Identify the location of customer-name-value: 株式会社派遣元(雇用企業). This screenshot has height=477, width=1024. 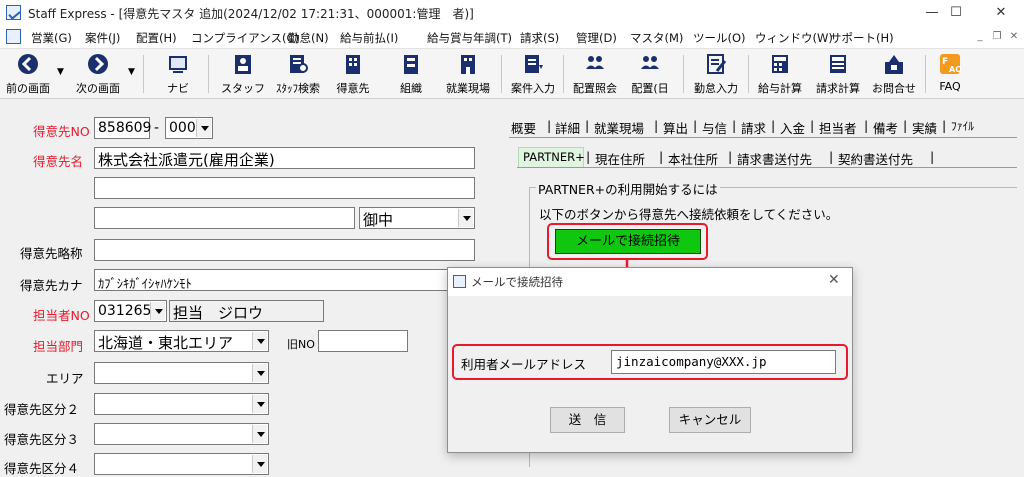
(186, 160).